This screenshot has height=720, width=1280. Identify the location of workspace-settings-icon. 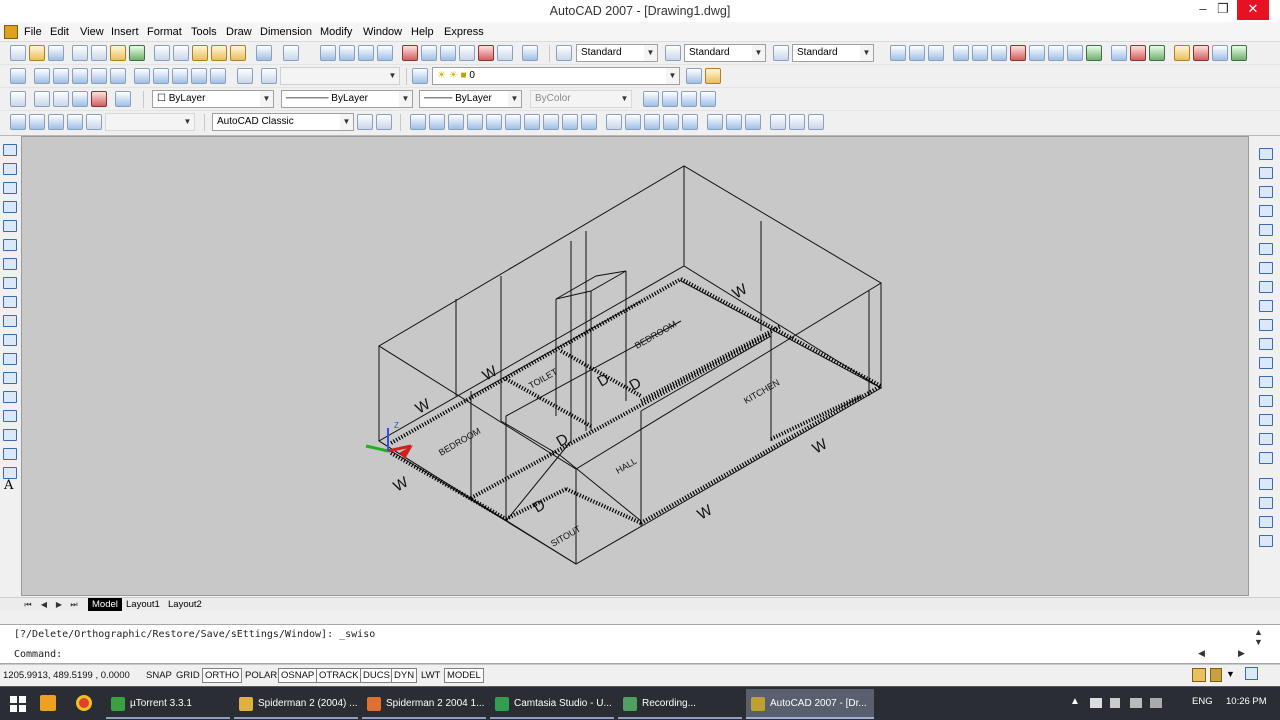
(94, 122).